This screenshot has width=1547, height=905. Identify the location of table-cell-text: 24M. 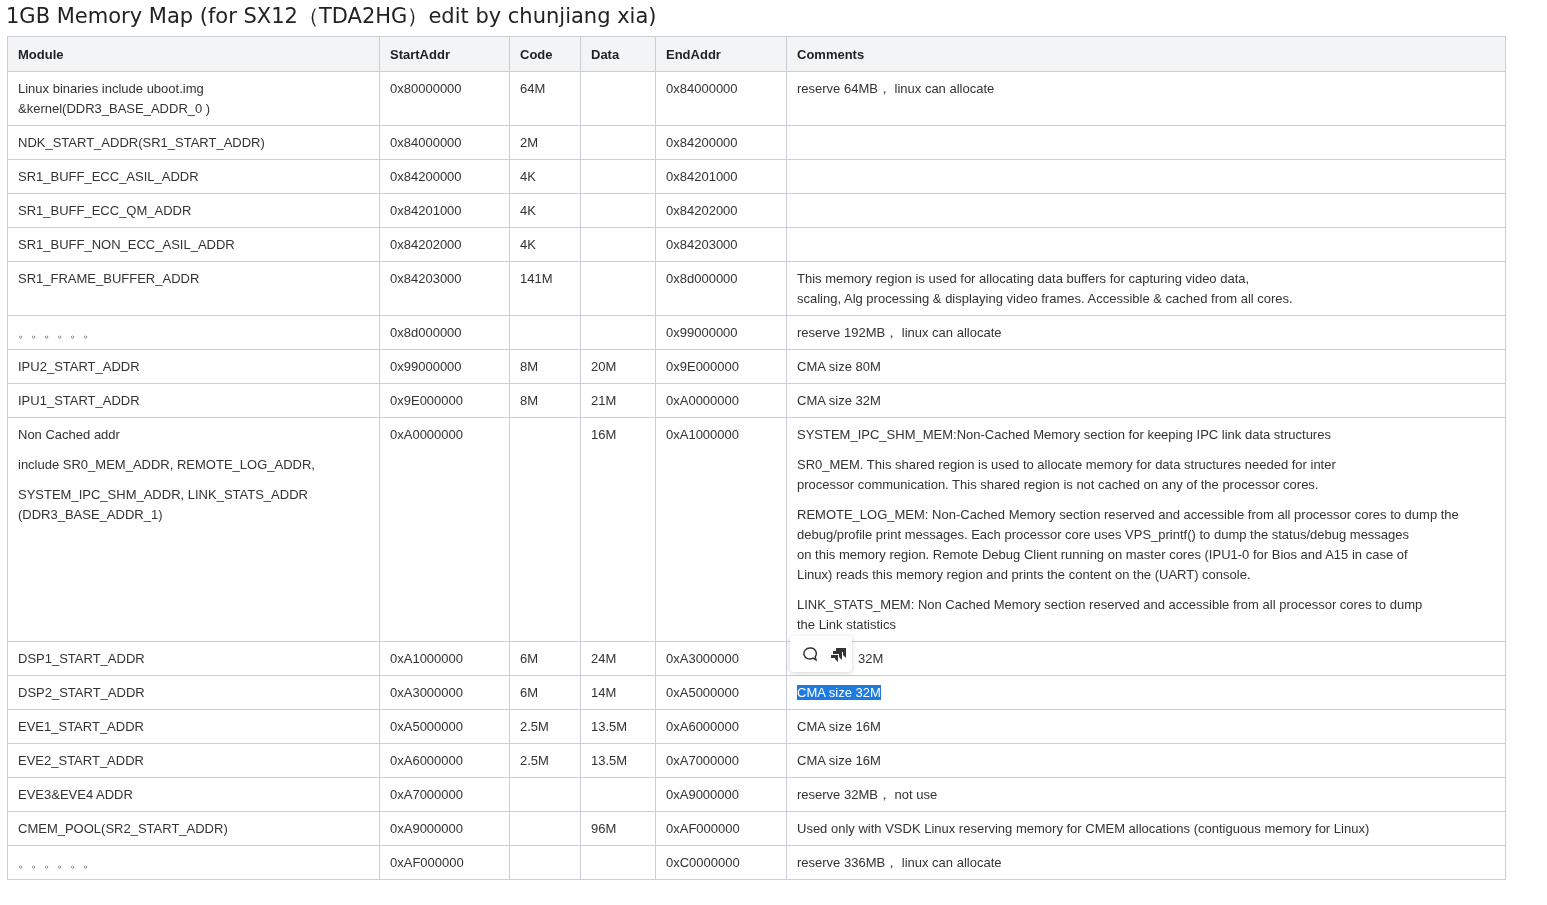
(604, 659).